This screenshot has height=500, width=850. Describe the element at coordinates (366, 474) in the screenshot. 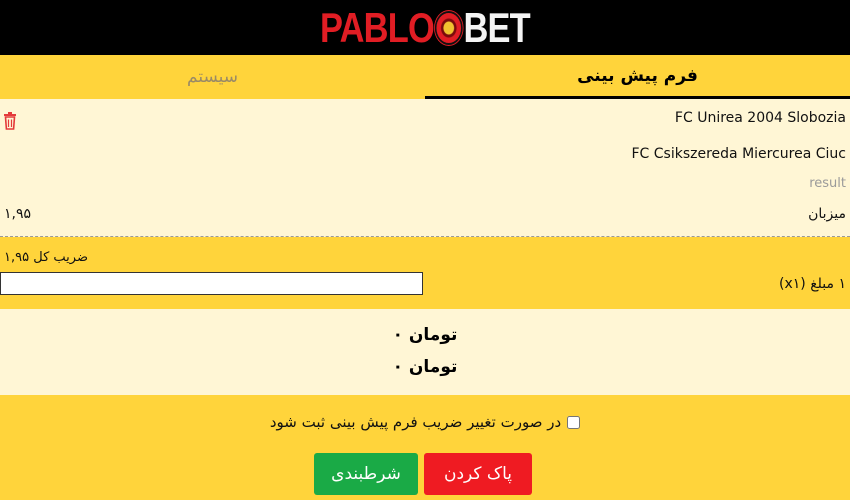

I see `place-bet-button: شرطبندی` at that location.